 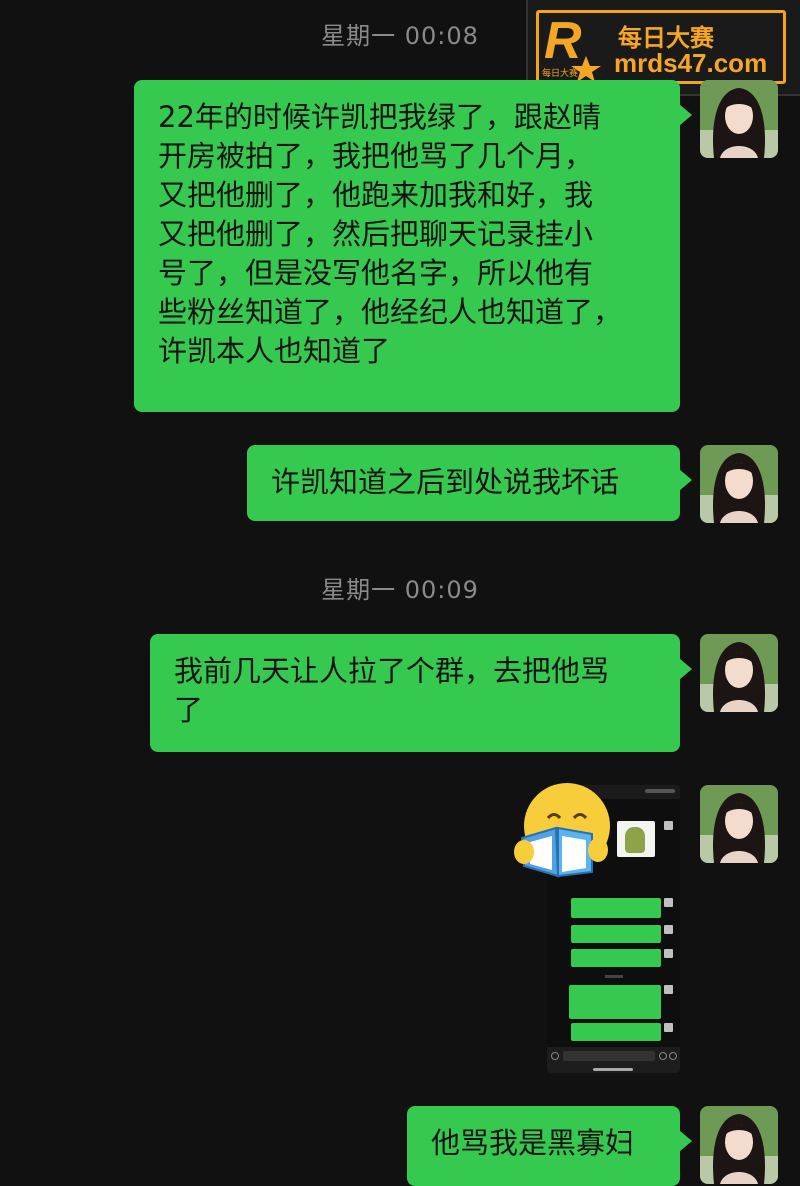 I want to click on reading-emoji-icon, so click(x=562, y=830).